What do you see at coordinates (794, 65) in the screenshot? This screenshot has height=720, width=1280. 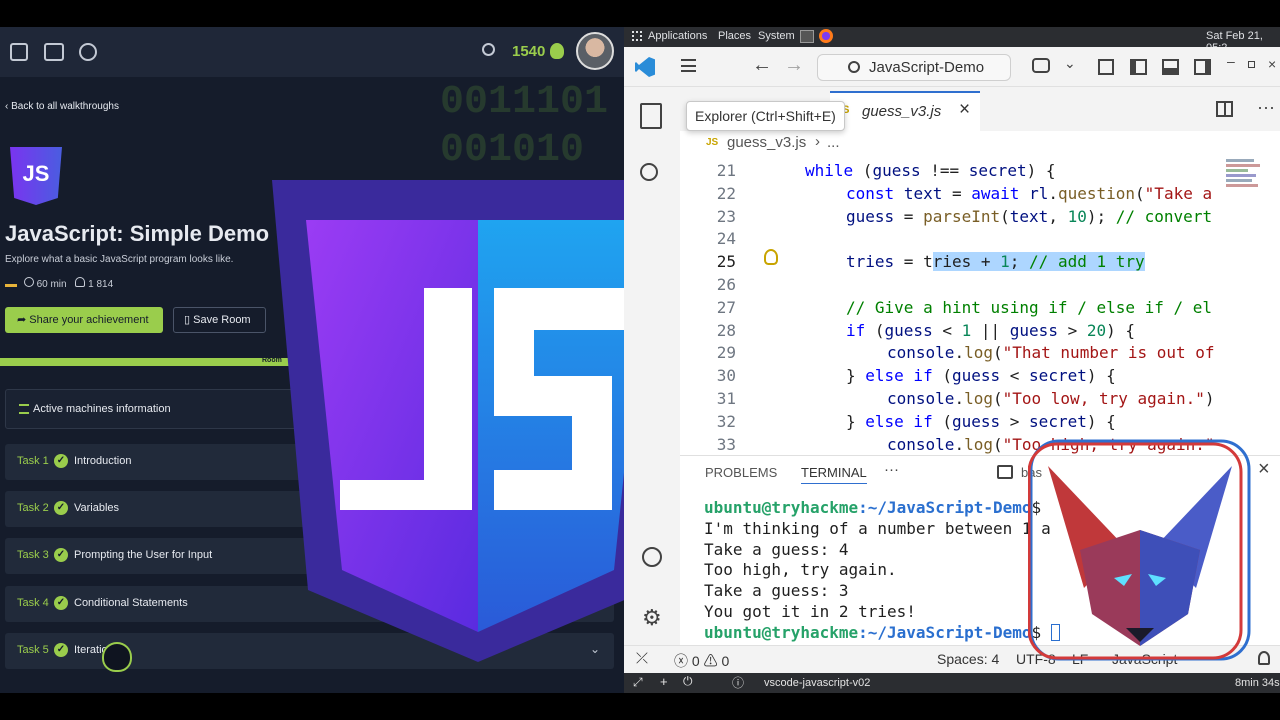 I see `forward-arrow-icon: →` at bounding box center [794, 65].